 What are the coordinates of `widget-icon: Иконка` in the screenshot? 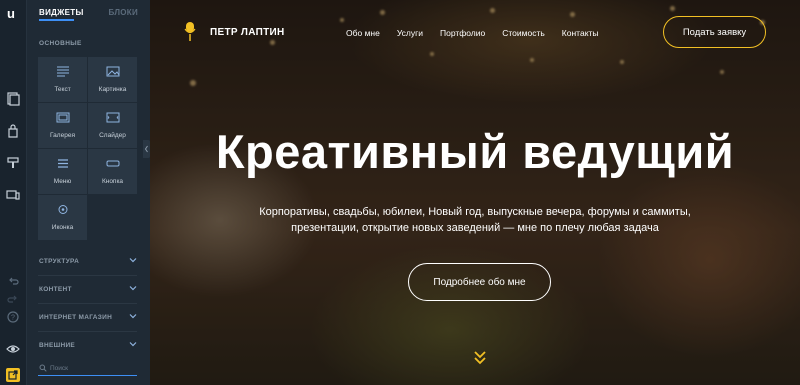 It's located at (62, 217).